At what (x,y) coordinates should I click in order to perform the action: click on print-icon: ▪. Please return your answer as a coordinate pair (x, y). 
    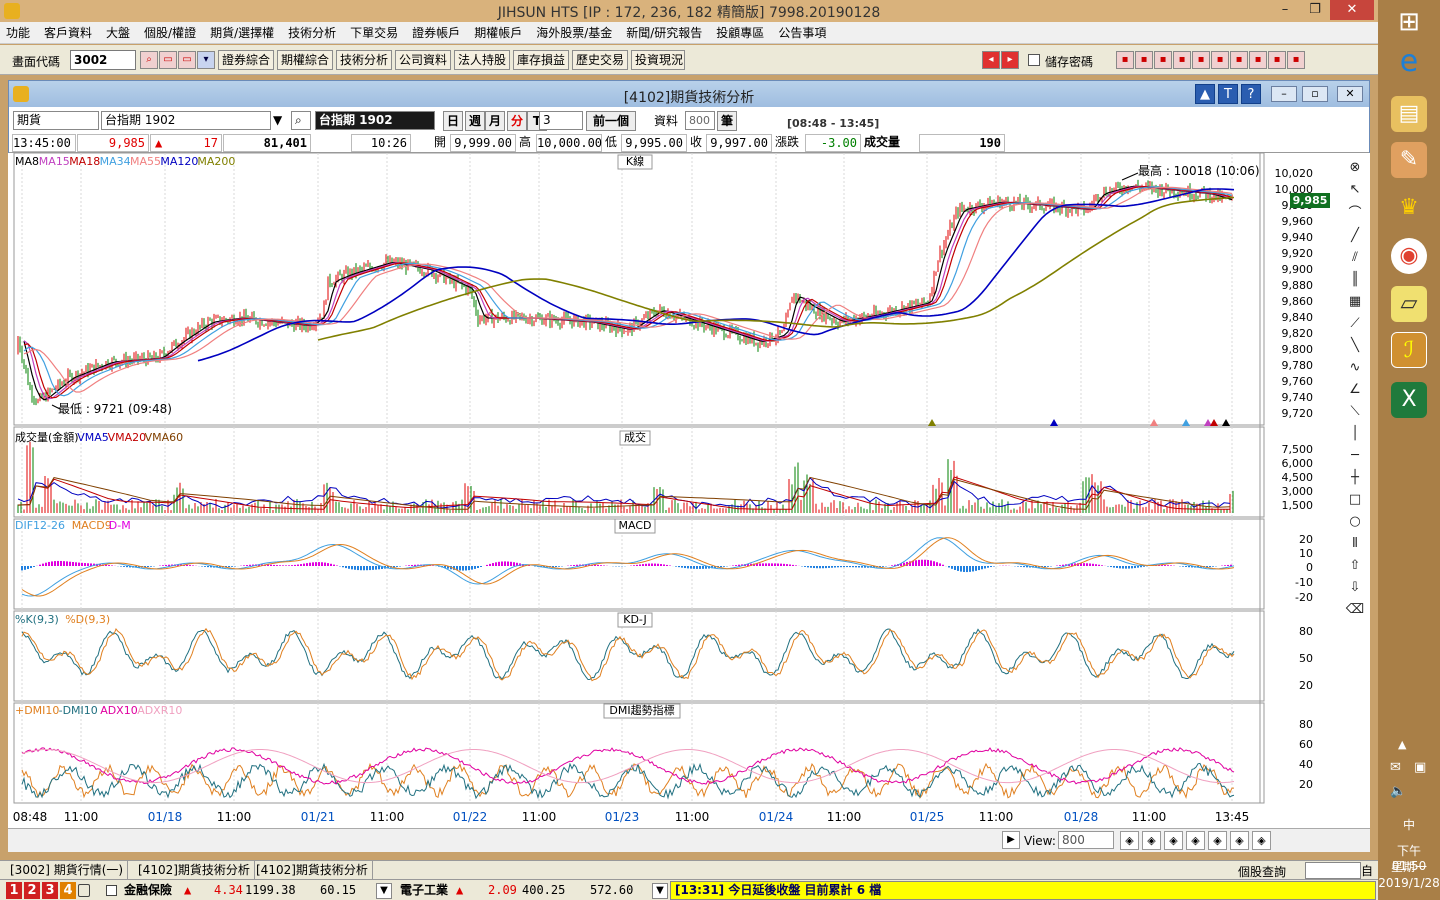
    Looking at the image, I should click on (1277, 60).